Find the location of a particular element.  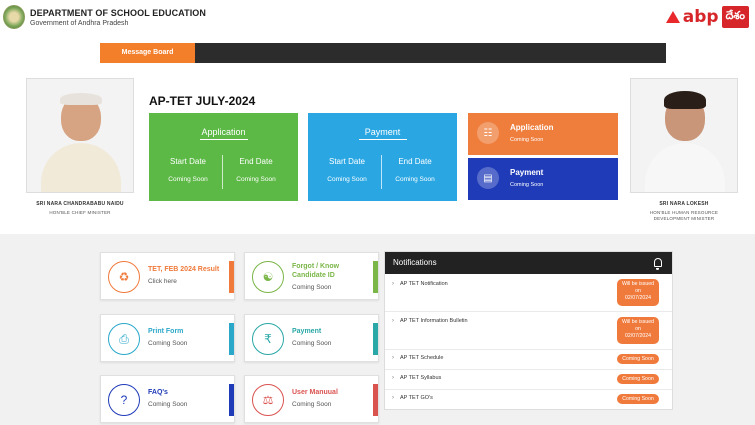

print-form-card: ⎙ Print Form Coming Soon is located at coordinates (167, 338).